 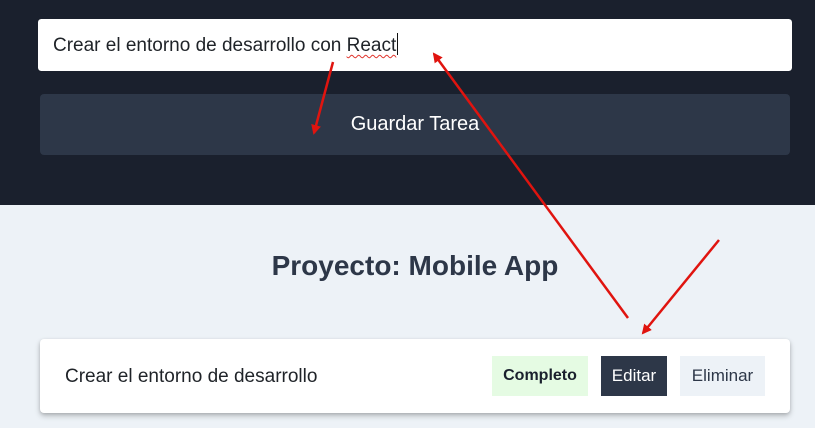 I want to click on task-status-complete-button: Completo, so click(x=540, y=376).